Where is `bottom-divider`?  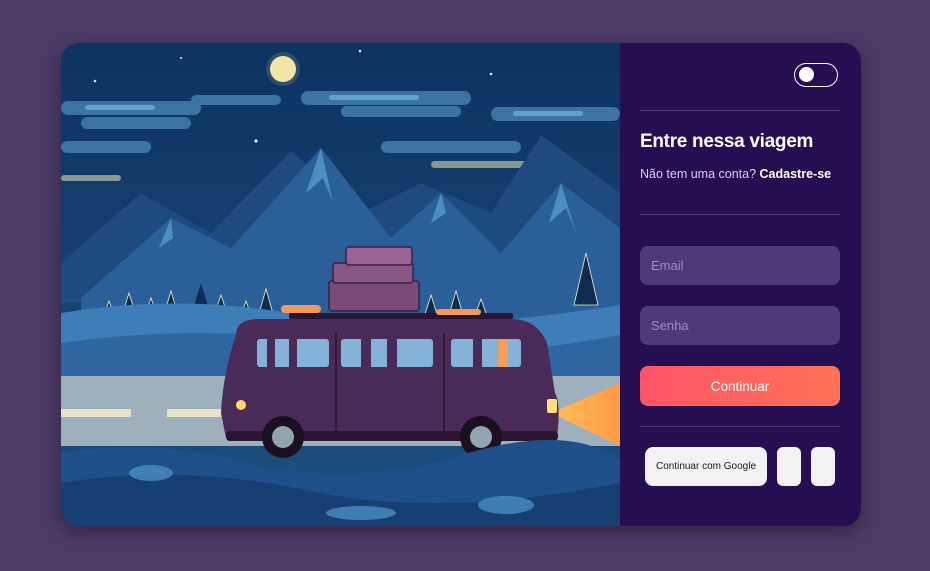
bottom-divider is located at coordinates (740, 426).